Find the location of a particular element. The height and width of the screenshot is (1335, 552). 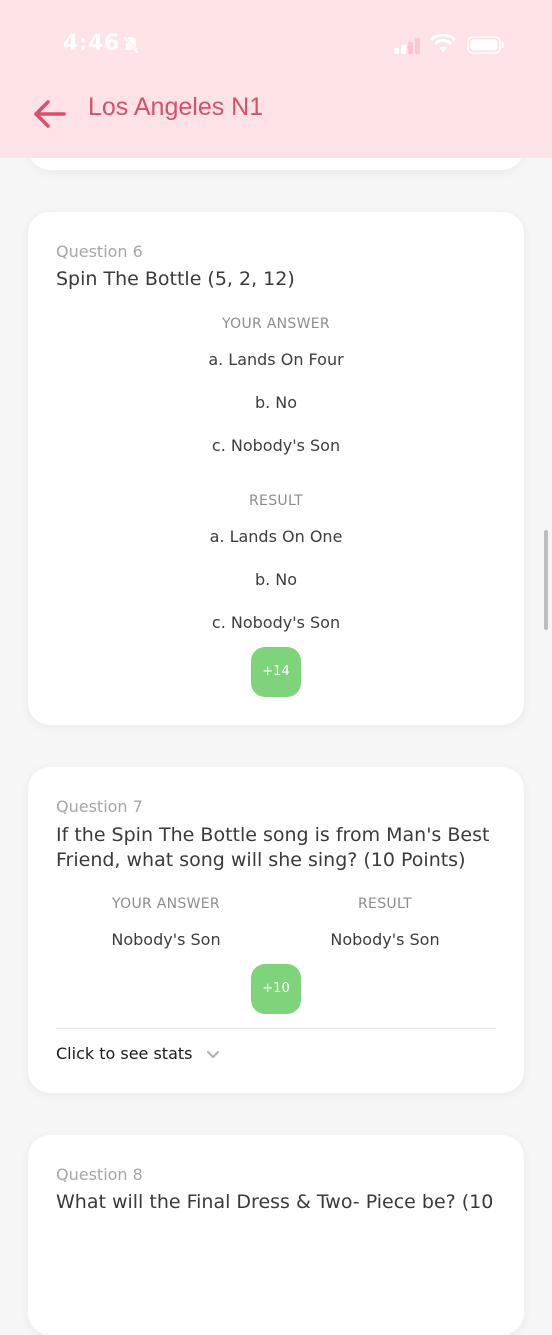

status-bar: 4:46 is located at coordinates (276, 45).